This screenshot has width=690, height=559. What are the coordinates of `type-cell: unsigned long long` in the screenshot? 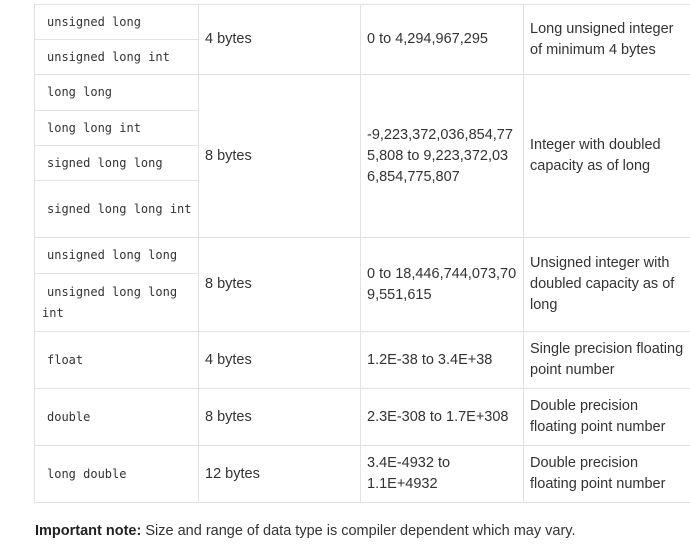 It's located at (116, 255).